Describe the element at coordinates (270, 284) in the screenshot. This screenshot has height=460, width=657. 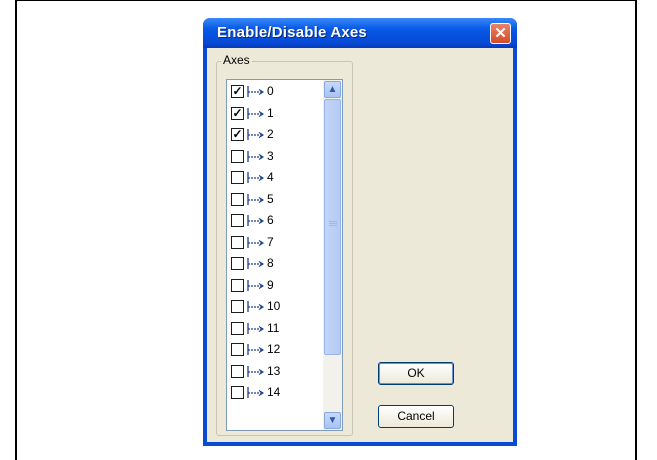
I see `axis-label: 9` at that location.